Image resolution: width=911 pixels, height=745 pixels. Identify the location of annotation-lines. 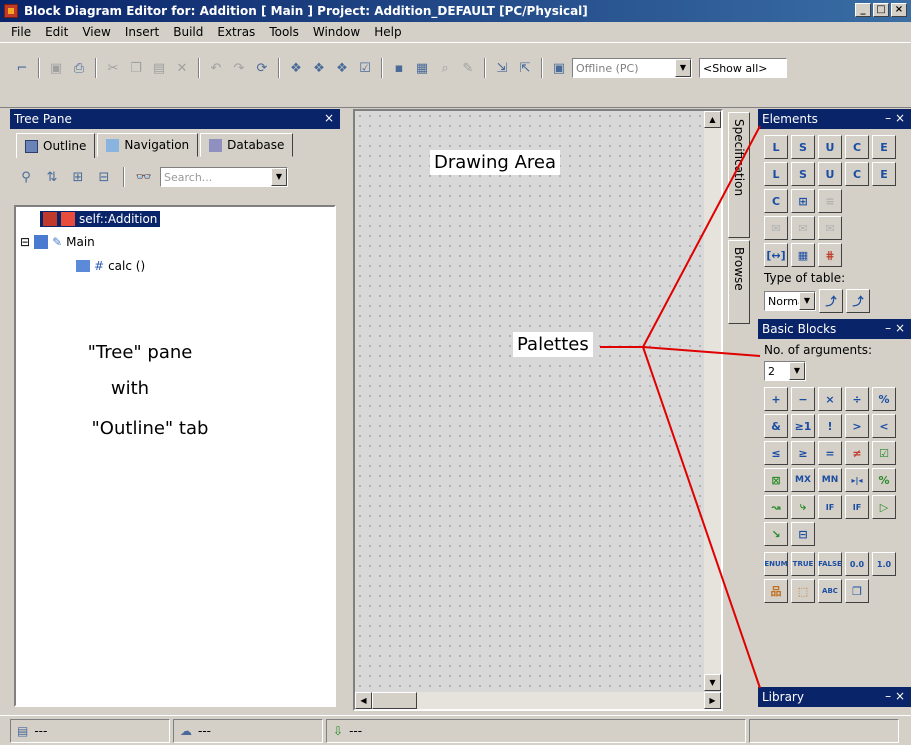
(680, 407).